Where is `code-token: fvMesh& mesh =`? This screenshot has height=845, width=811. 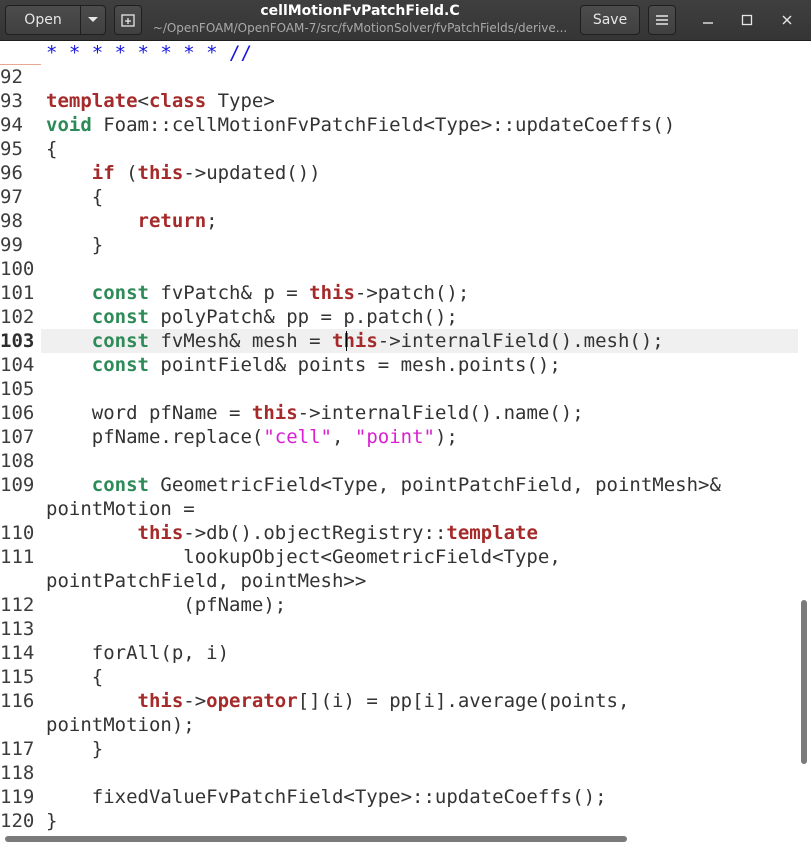
code-token: fvMesh& mesh = is located at coordinates (240, 341).